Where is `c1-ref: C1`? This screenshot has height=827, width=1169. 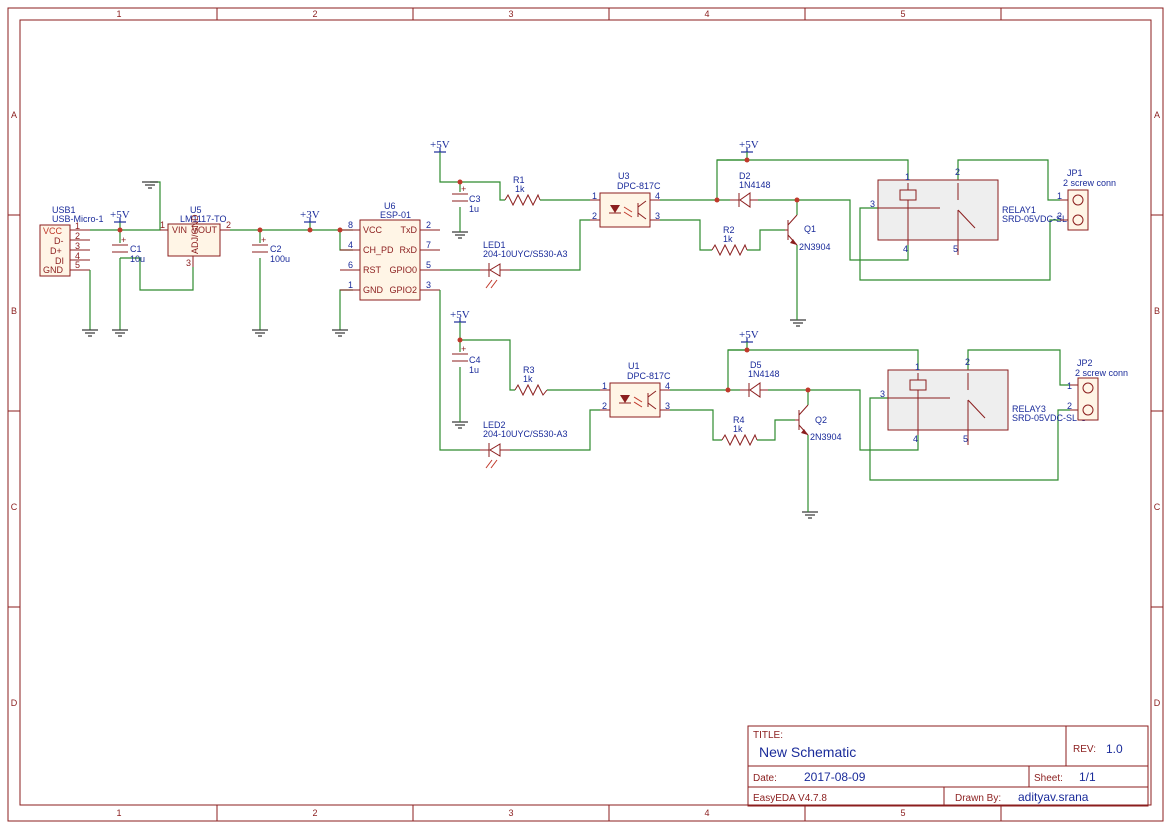
c1-ref: C1 is located at coordinates (136, 249).